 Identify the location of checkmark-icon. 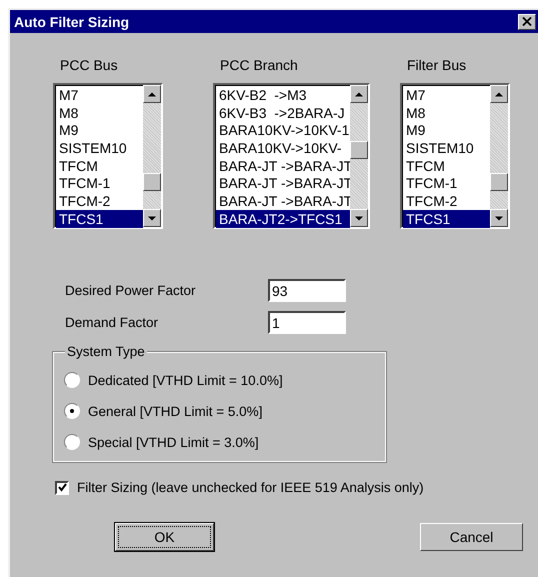
(62, 487).